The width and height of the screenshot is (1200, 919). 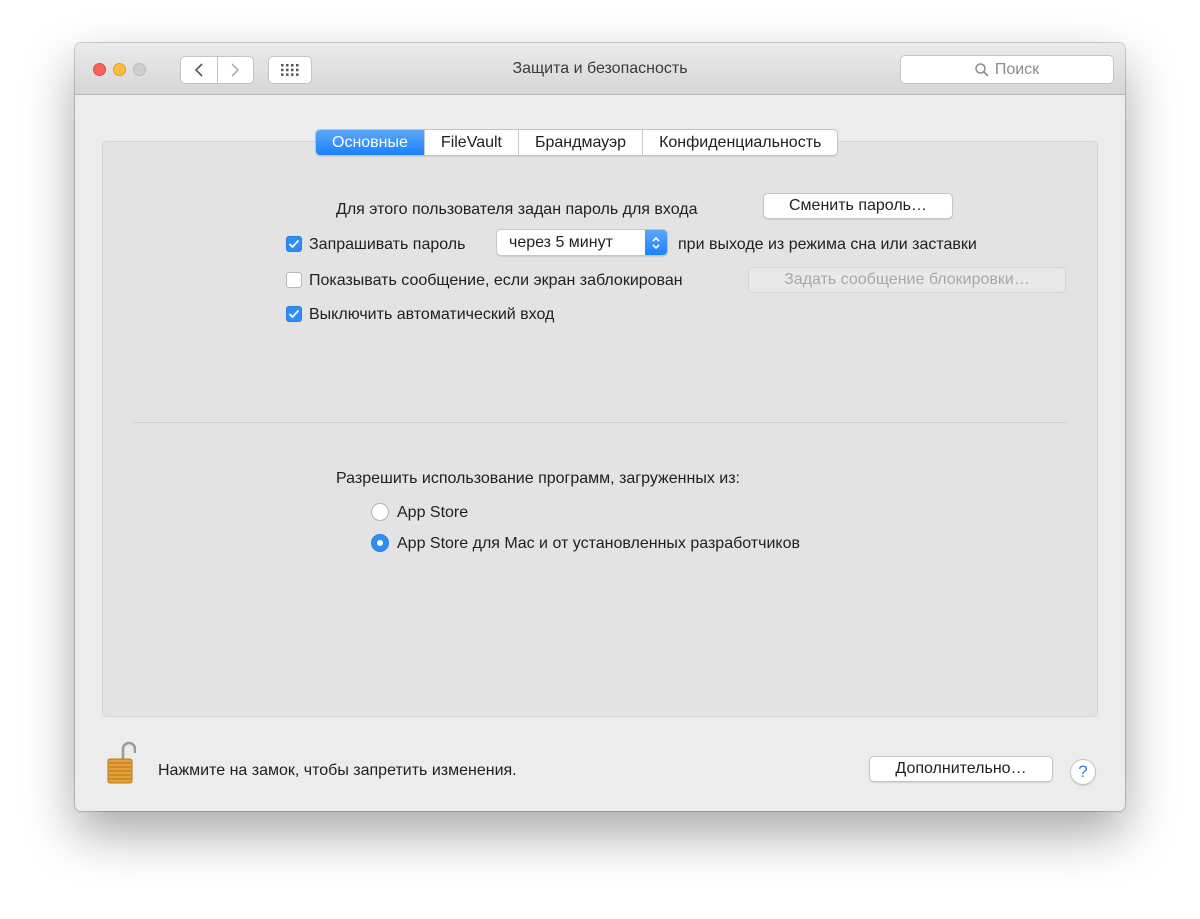 I want to click on require-password-checkbox, so click(x=294, y=244).